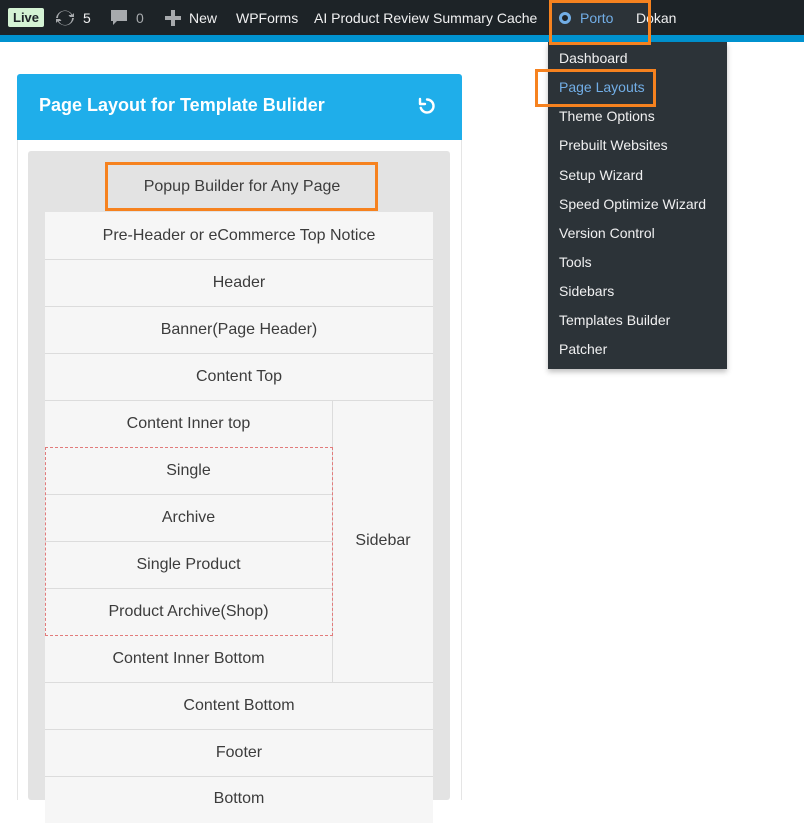 The width and height of the screenshot is (804, 823). What do you see at coordinates (607, 116) in the screenshot?
I see `menu-item-theme-options: Theme Options` at bounding box center [607, 116].